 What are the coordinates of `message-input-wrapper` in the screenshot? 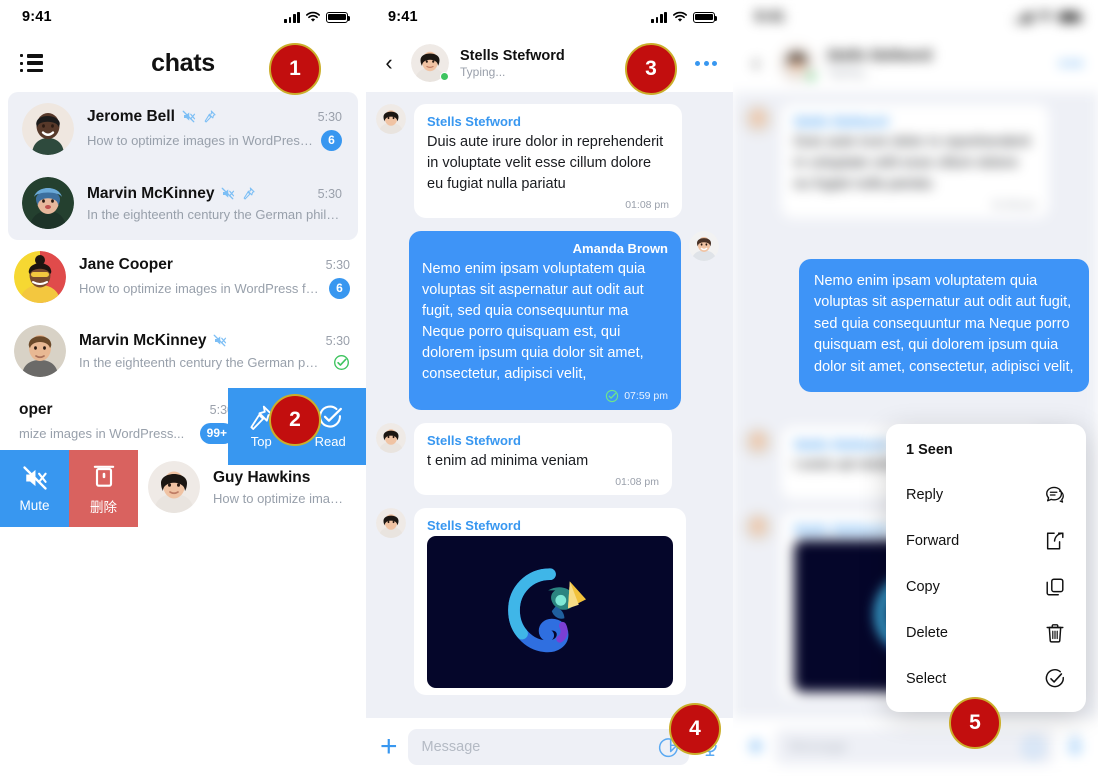 It's located at (548, 747).